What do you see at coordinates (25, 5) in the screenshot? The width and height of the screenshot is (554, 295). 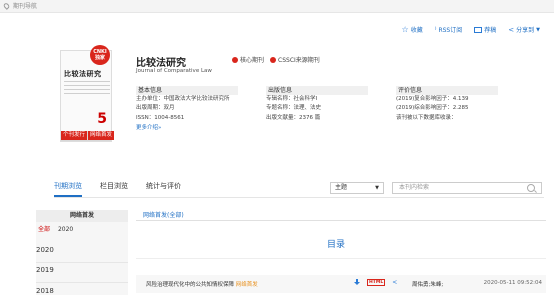 I see `breadcrumb-label: 期刊导航` at bounding box center [25, 5].